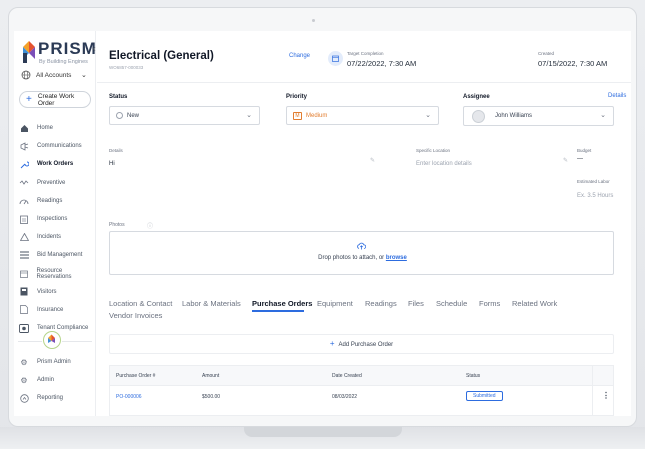 This screenshot has height=449, width=645. I want to click on sidebar-item-label: Prism Admin, so click(54, 362).